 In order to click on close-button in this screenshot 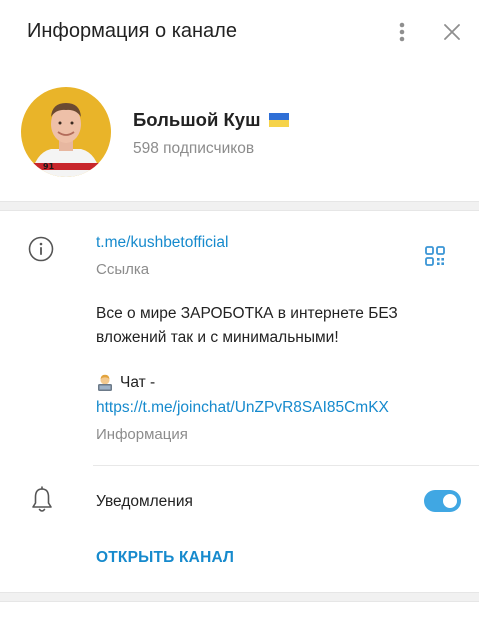, I will do `click(452, 32)`.